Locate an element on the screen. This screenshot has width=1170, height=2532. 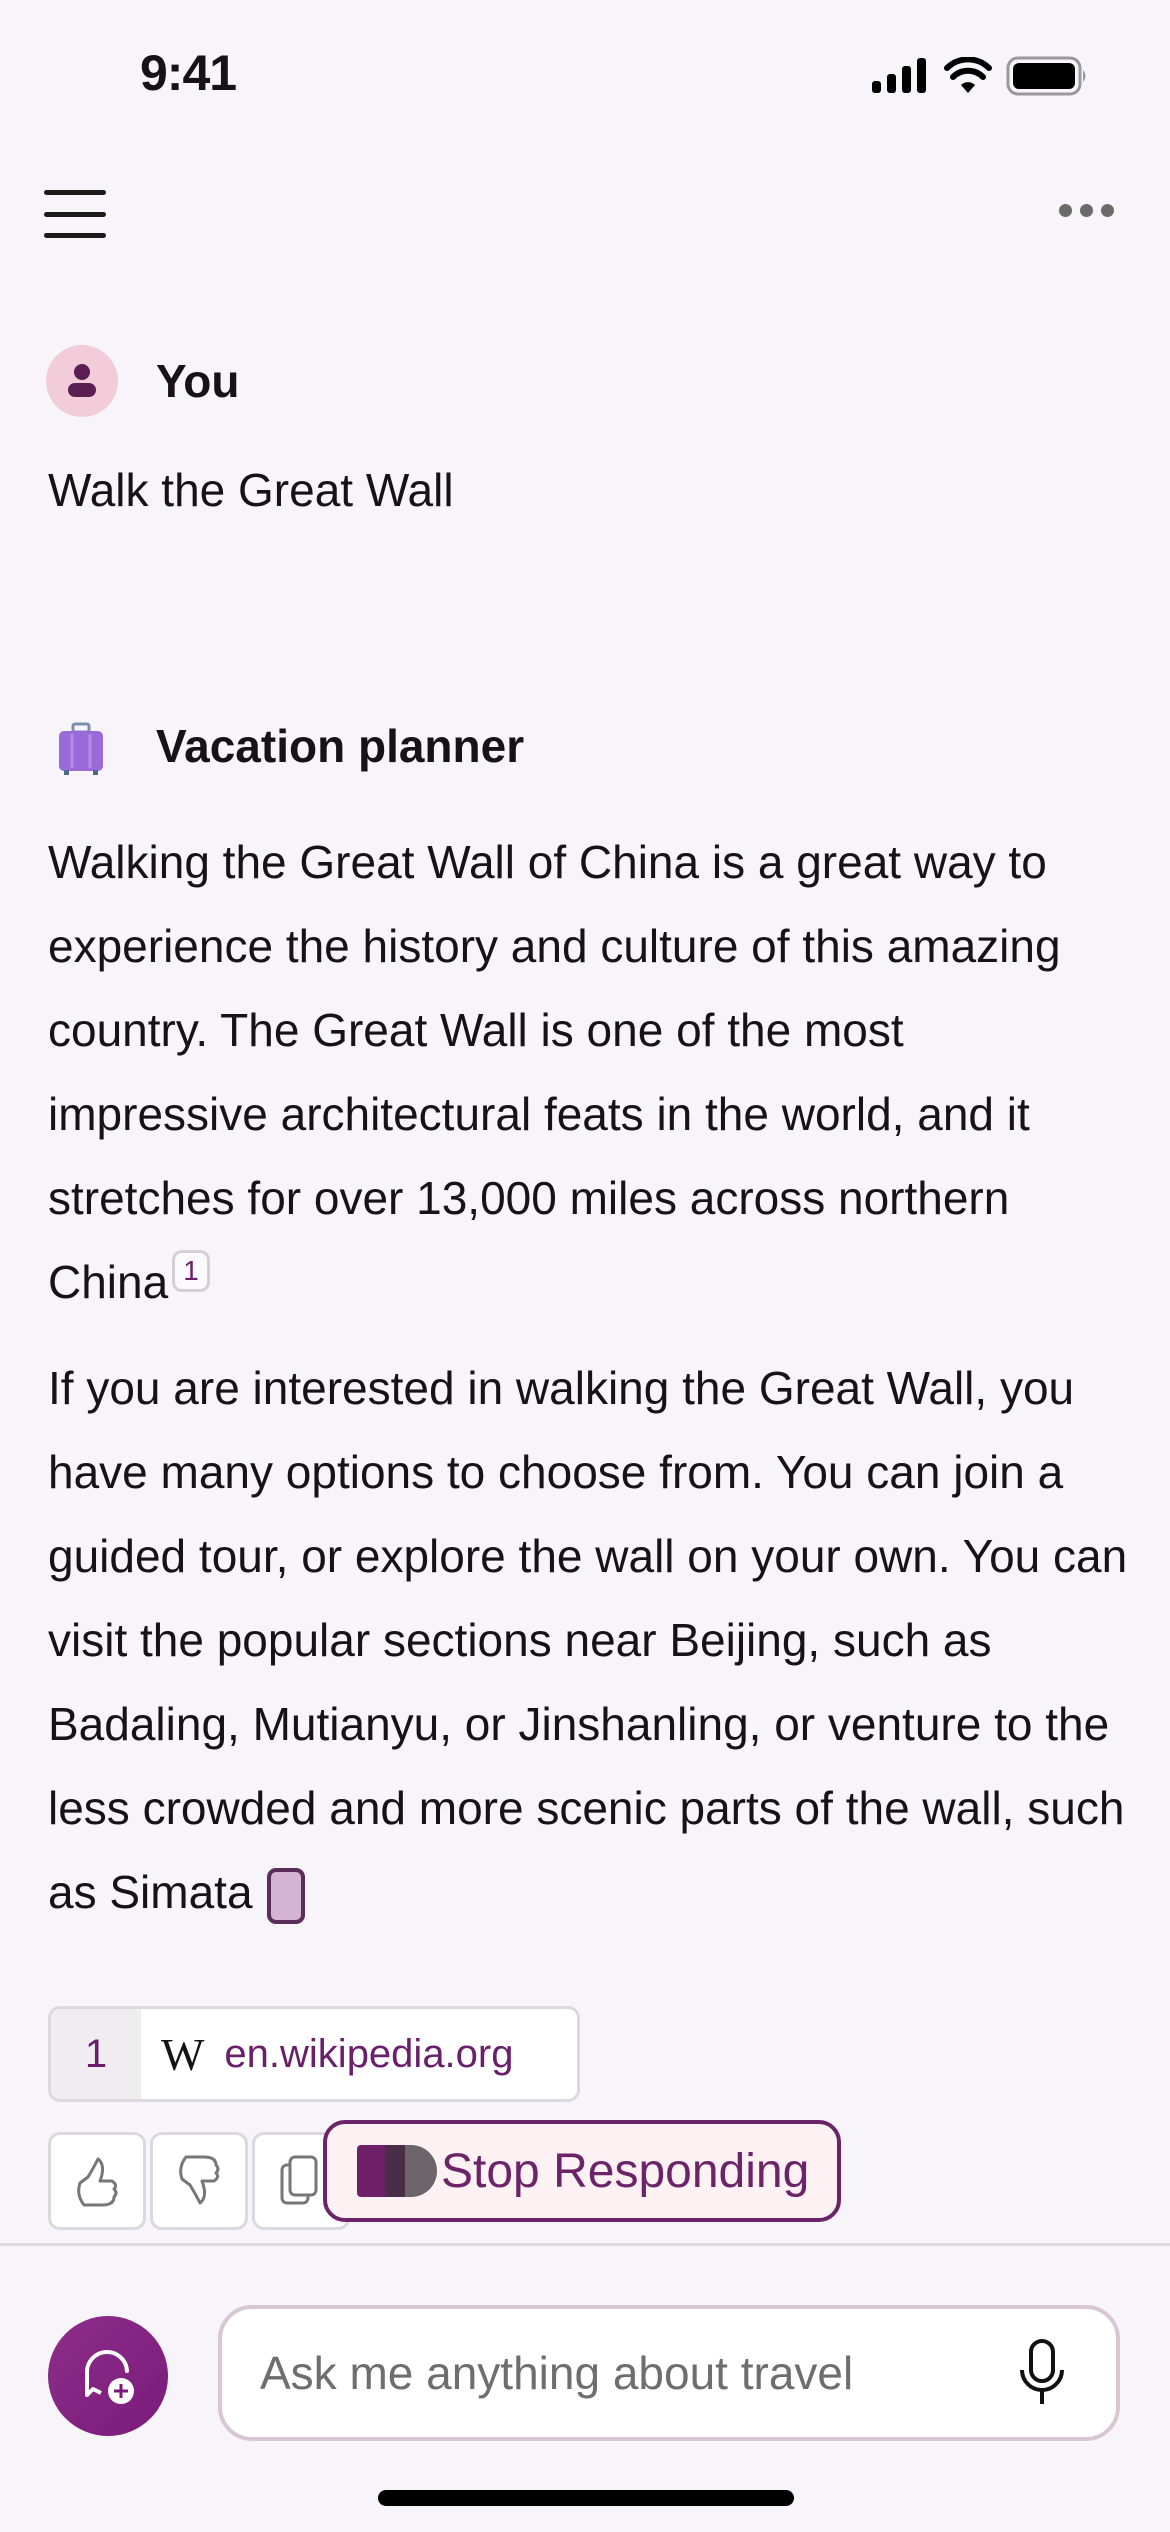
thumbs-down-button is located at coordinates (199, 2181).